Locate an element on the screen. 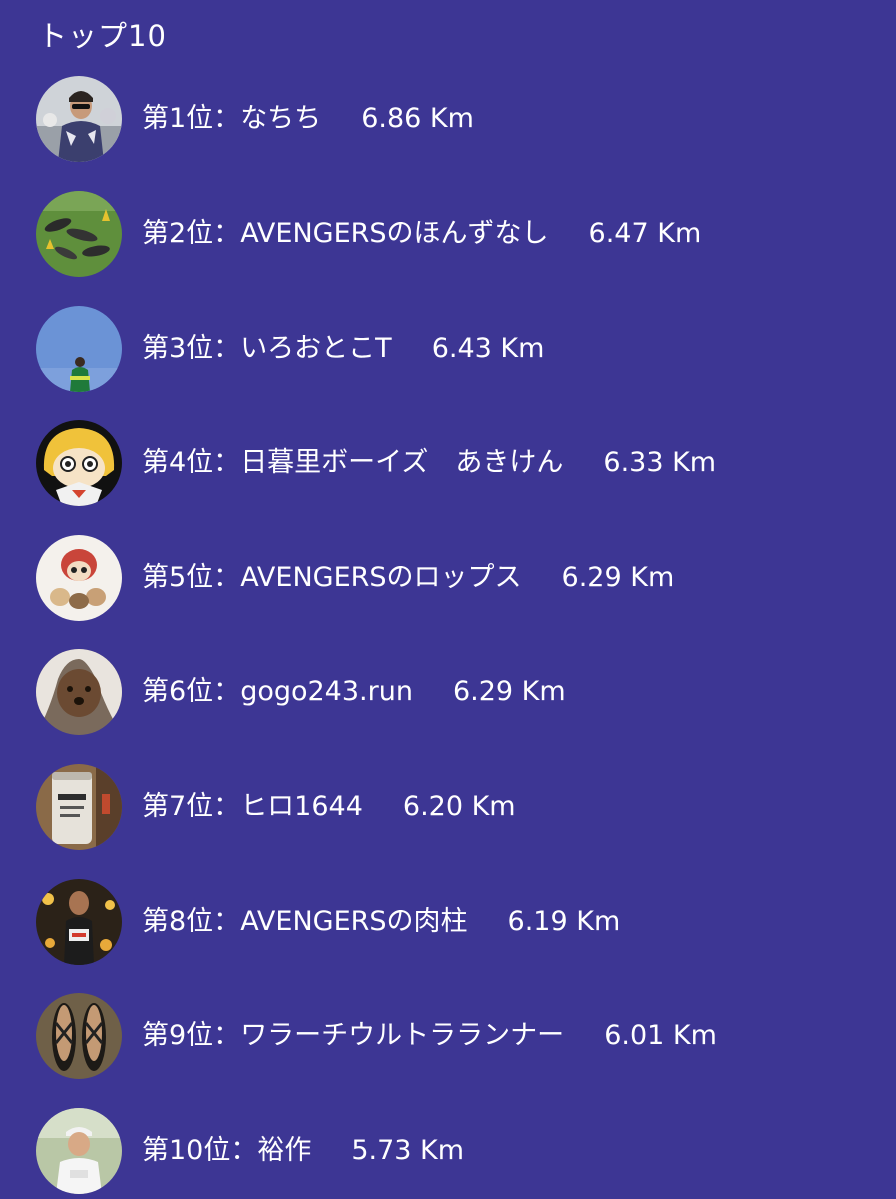 The width and height of the screenshot is (896, 1199). avatar-marathon-runner is located at coordinates (79, 922).